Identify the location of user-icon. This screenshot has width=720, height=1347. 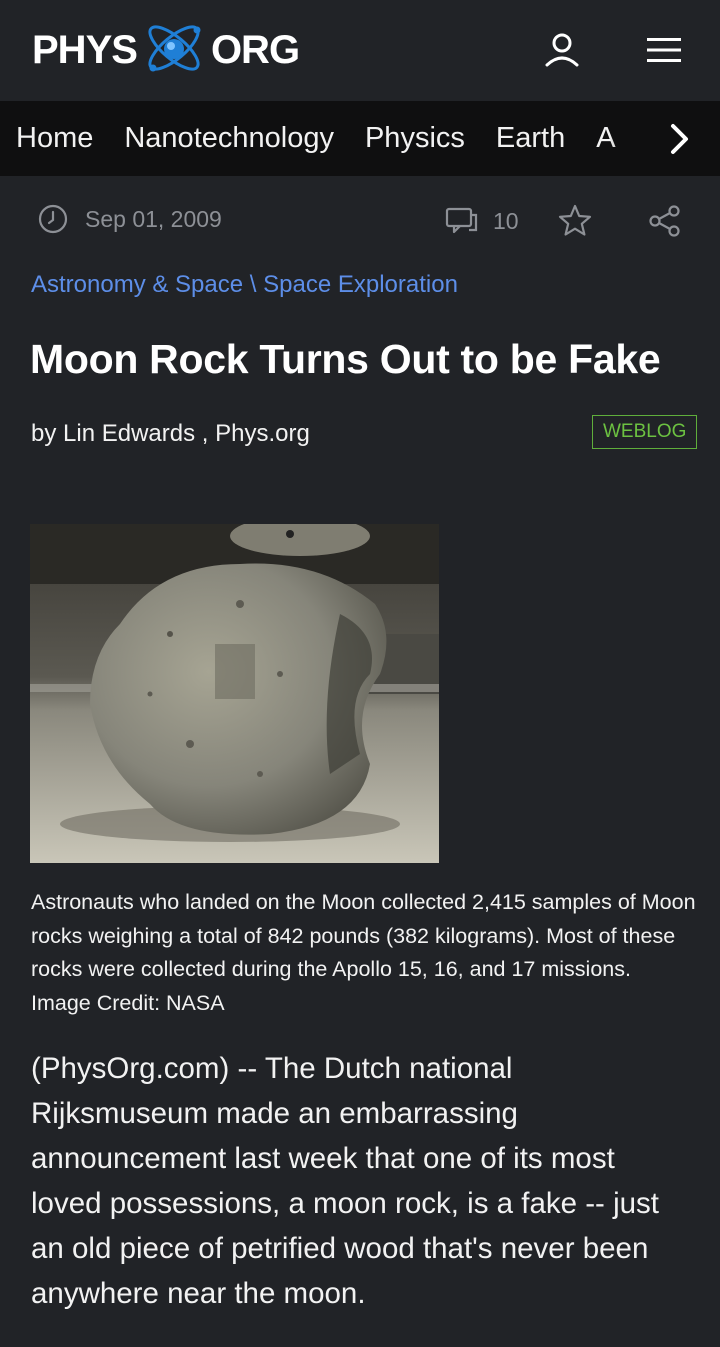
(562, 50).